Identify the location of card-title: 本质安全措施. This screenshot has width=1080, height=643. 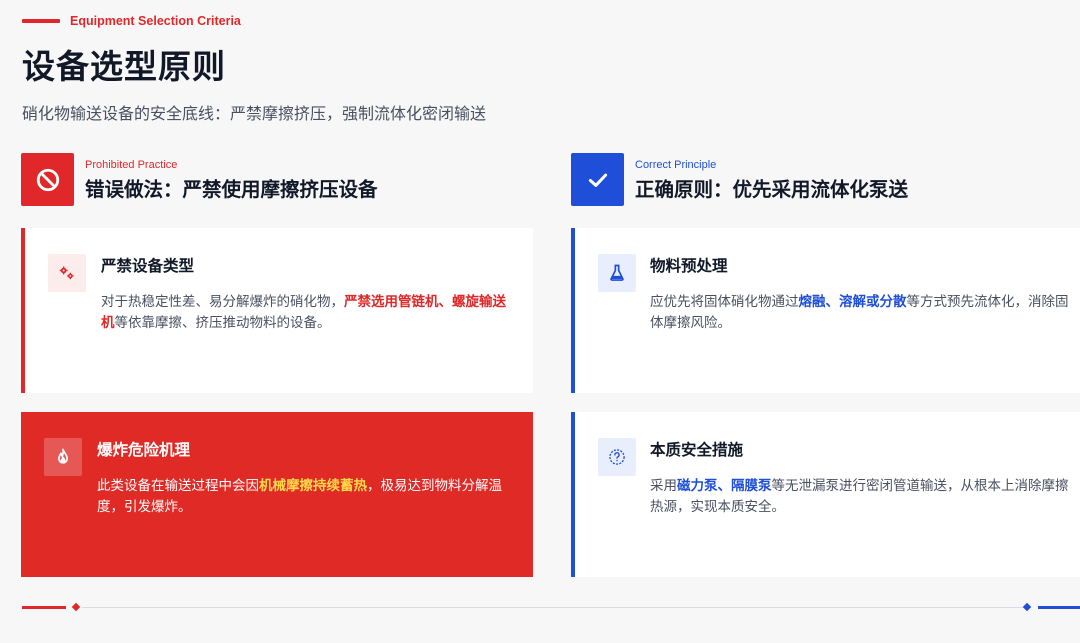
(697, 450).